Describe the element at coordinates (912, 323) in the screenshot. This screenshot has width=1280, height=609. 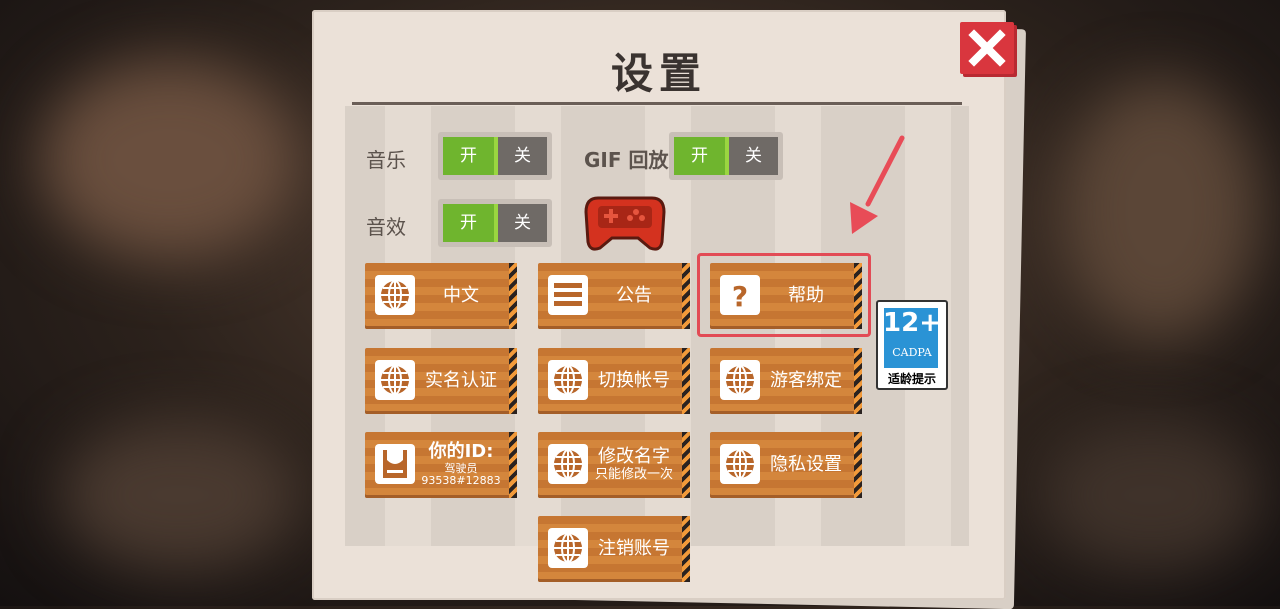
I see `age-rating-number: 12+` at that location.